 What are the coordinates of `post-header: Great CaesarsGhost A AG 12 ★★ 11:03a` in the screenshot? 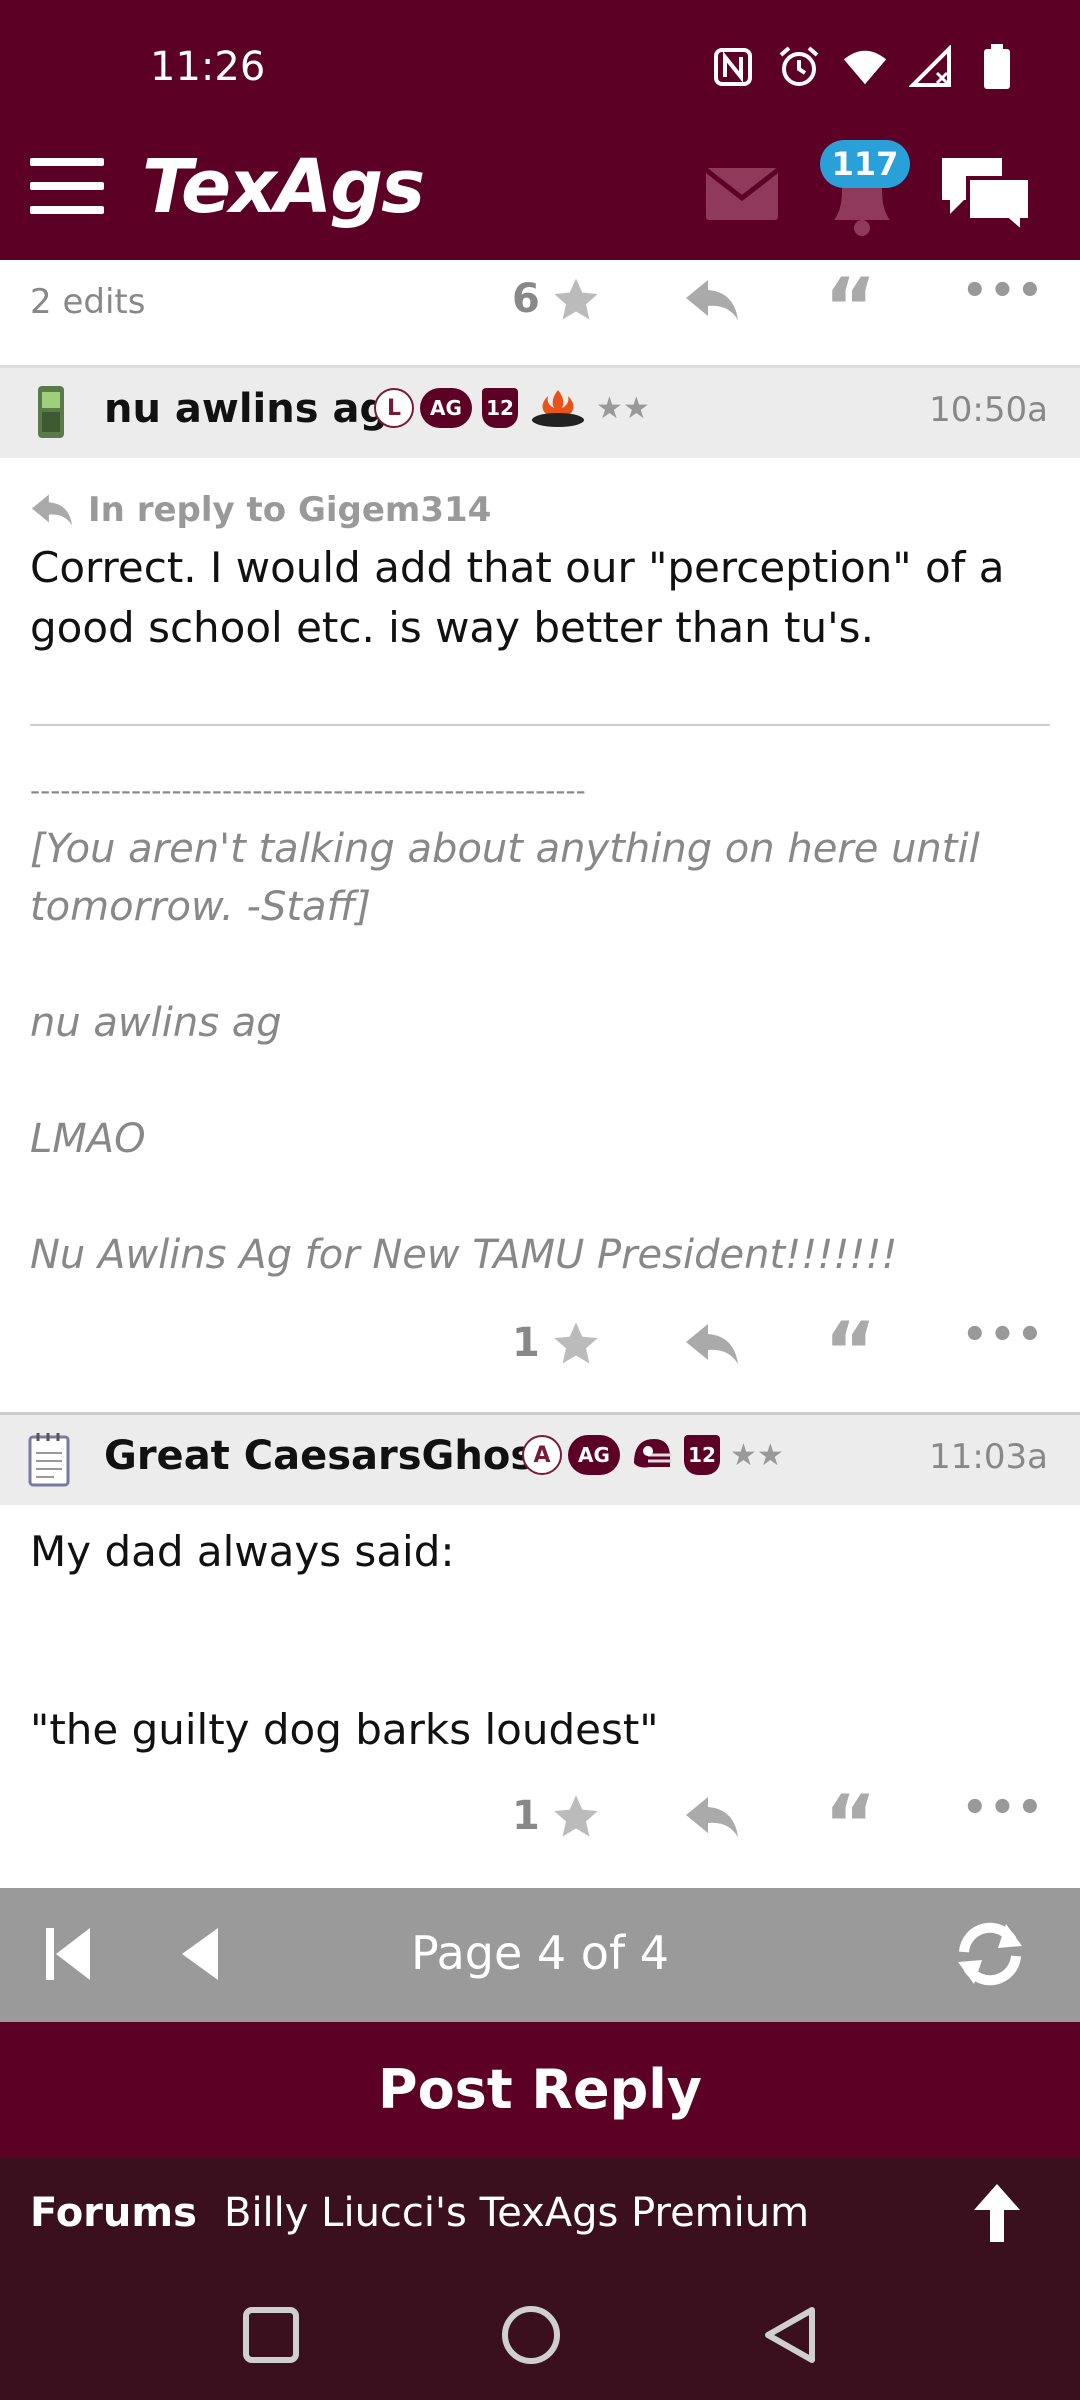 It's located at (540, 1460).